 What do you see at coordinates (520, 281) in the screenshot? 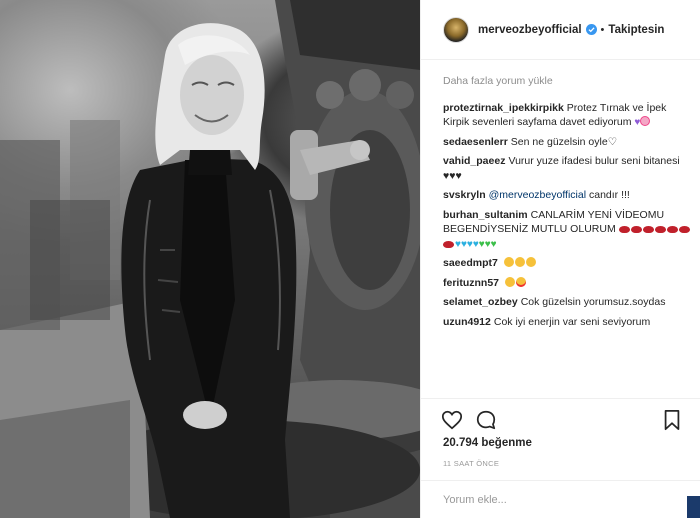
I see `heart-eyes-icon` at bounding box center [520, 281].